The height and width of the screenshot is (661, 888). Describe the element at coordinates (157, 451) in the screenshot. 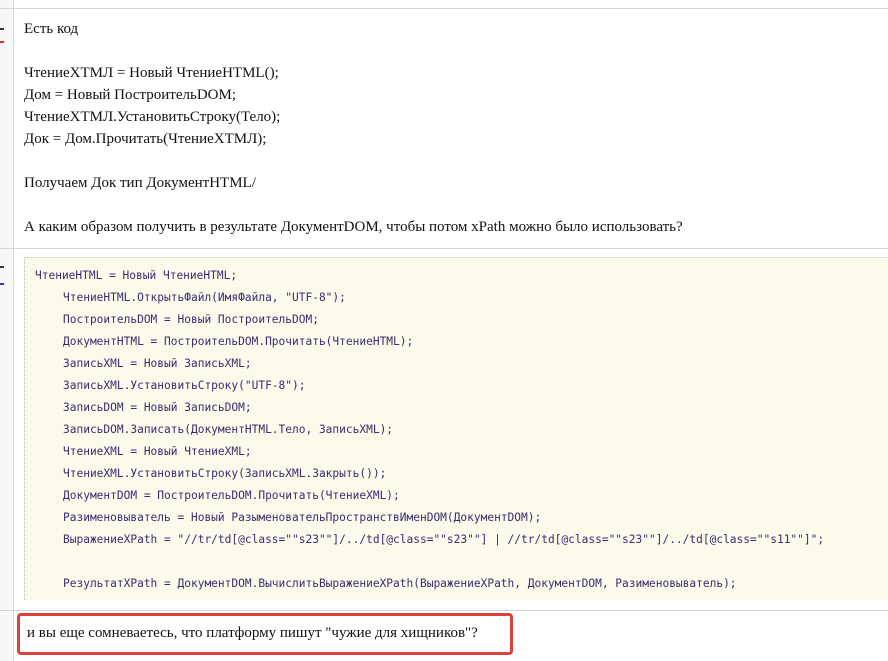

I see `code-line: ЧтениеXML = Новый ЧтениеXML;` at that location.